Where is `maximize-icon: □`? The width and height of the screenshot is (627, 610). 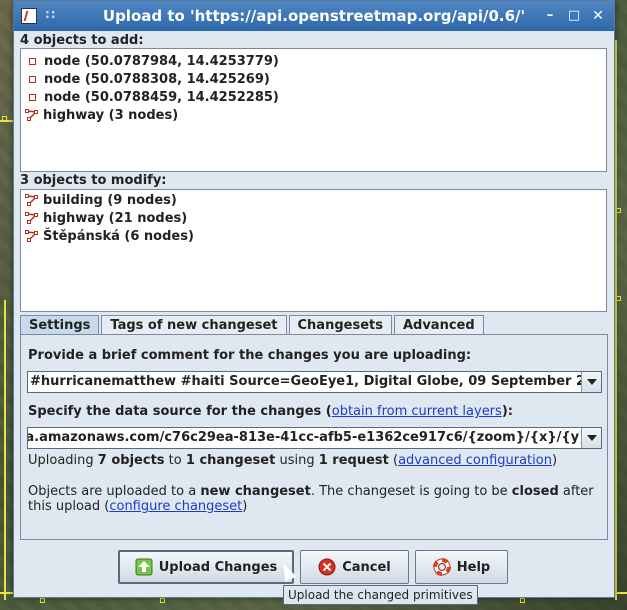
maximize-icon: □ is located at coordinates (574, 16).